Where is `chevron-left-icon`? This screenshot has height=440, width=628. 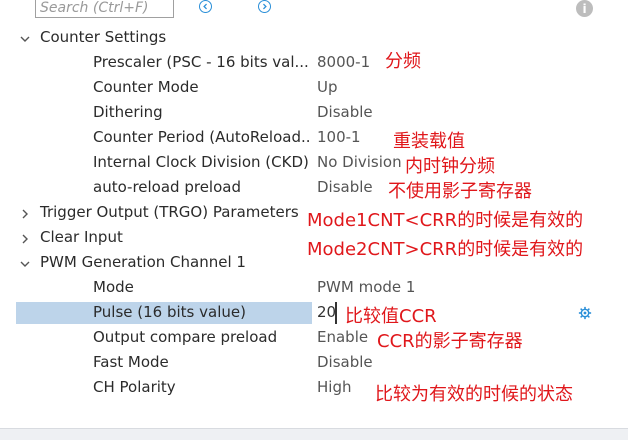 chevron-left-icon is located at coordinates (205, 6).